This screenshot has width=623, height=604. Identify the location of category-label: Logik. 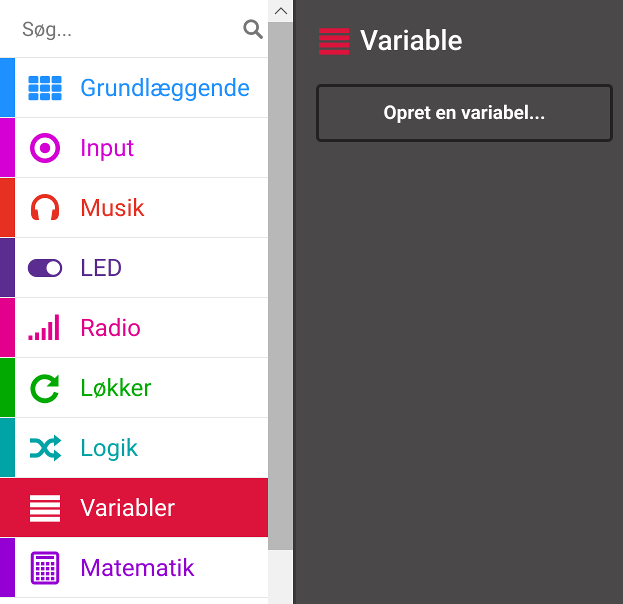
(109, 448).